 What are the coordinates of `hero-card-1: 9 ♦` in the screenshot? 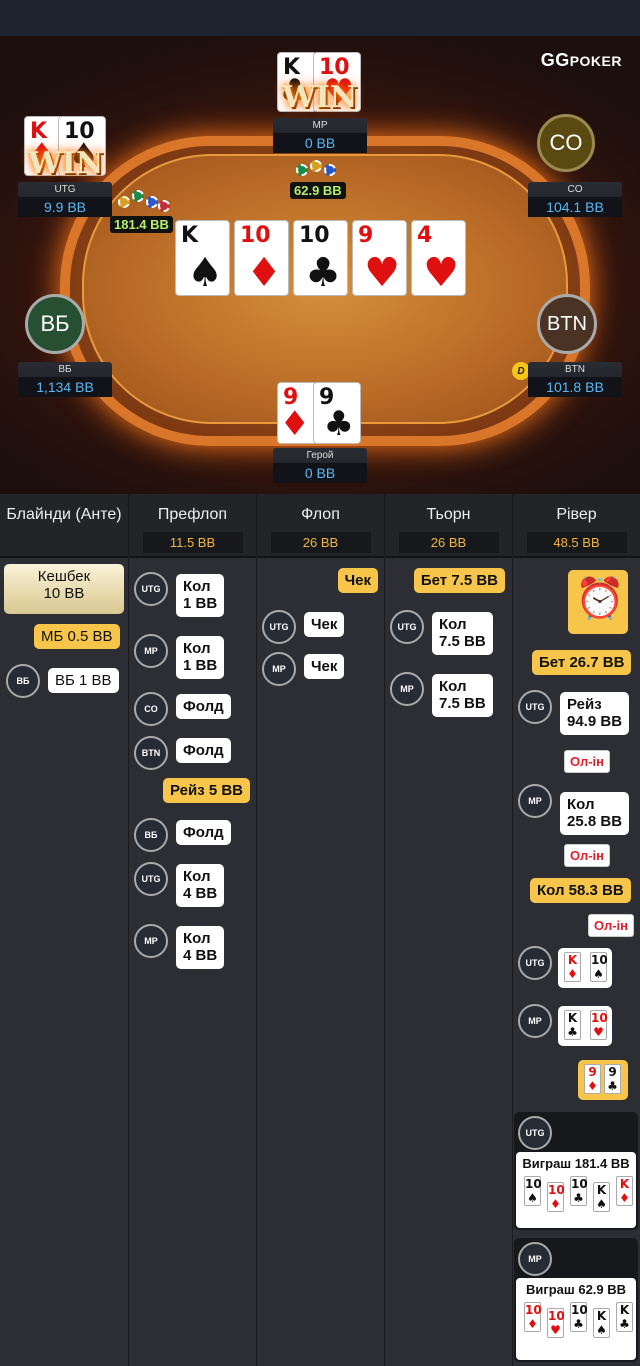 It's located at (297, 413).